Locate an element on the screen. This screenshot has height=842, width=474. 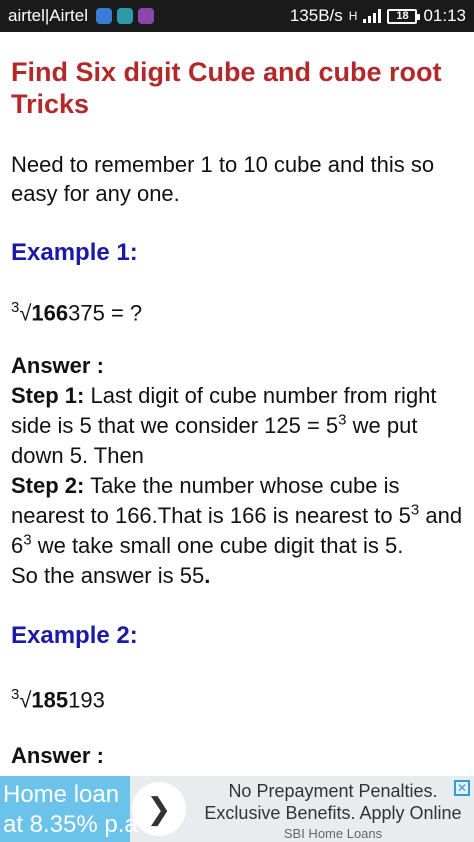
example-2-answer: Answer : is located at coordinates (237, 756).